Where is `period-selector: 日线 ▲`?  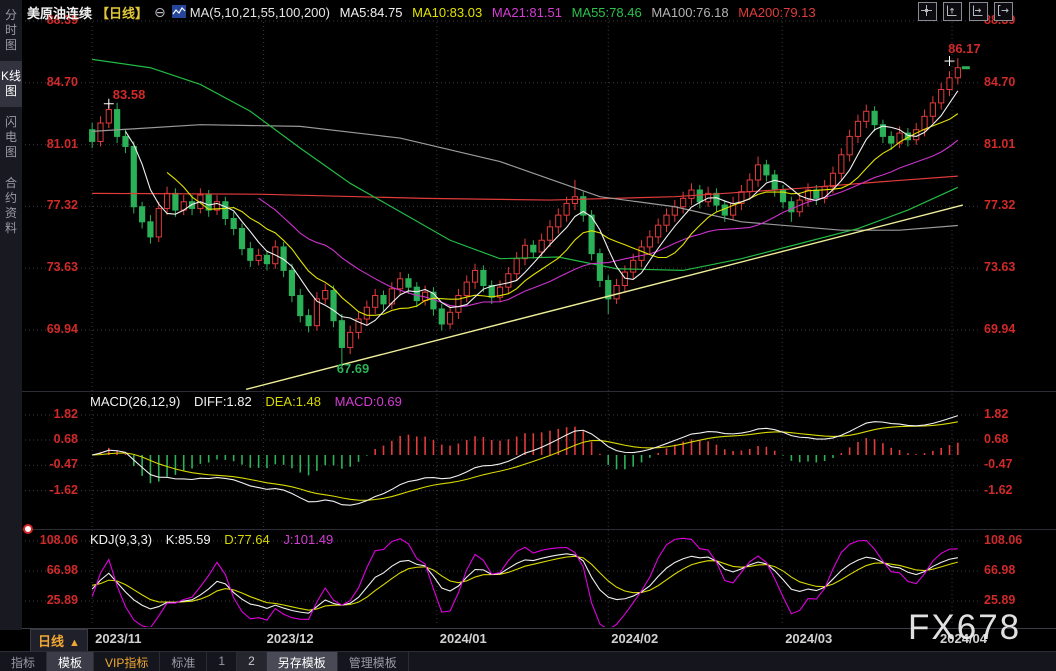
period-selector: 日线 ▲ is located at coordinates (59, 640).